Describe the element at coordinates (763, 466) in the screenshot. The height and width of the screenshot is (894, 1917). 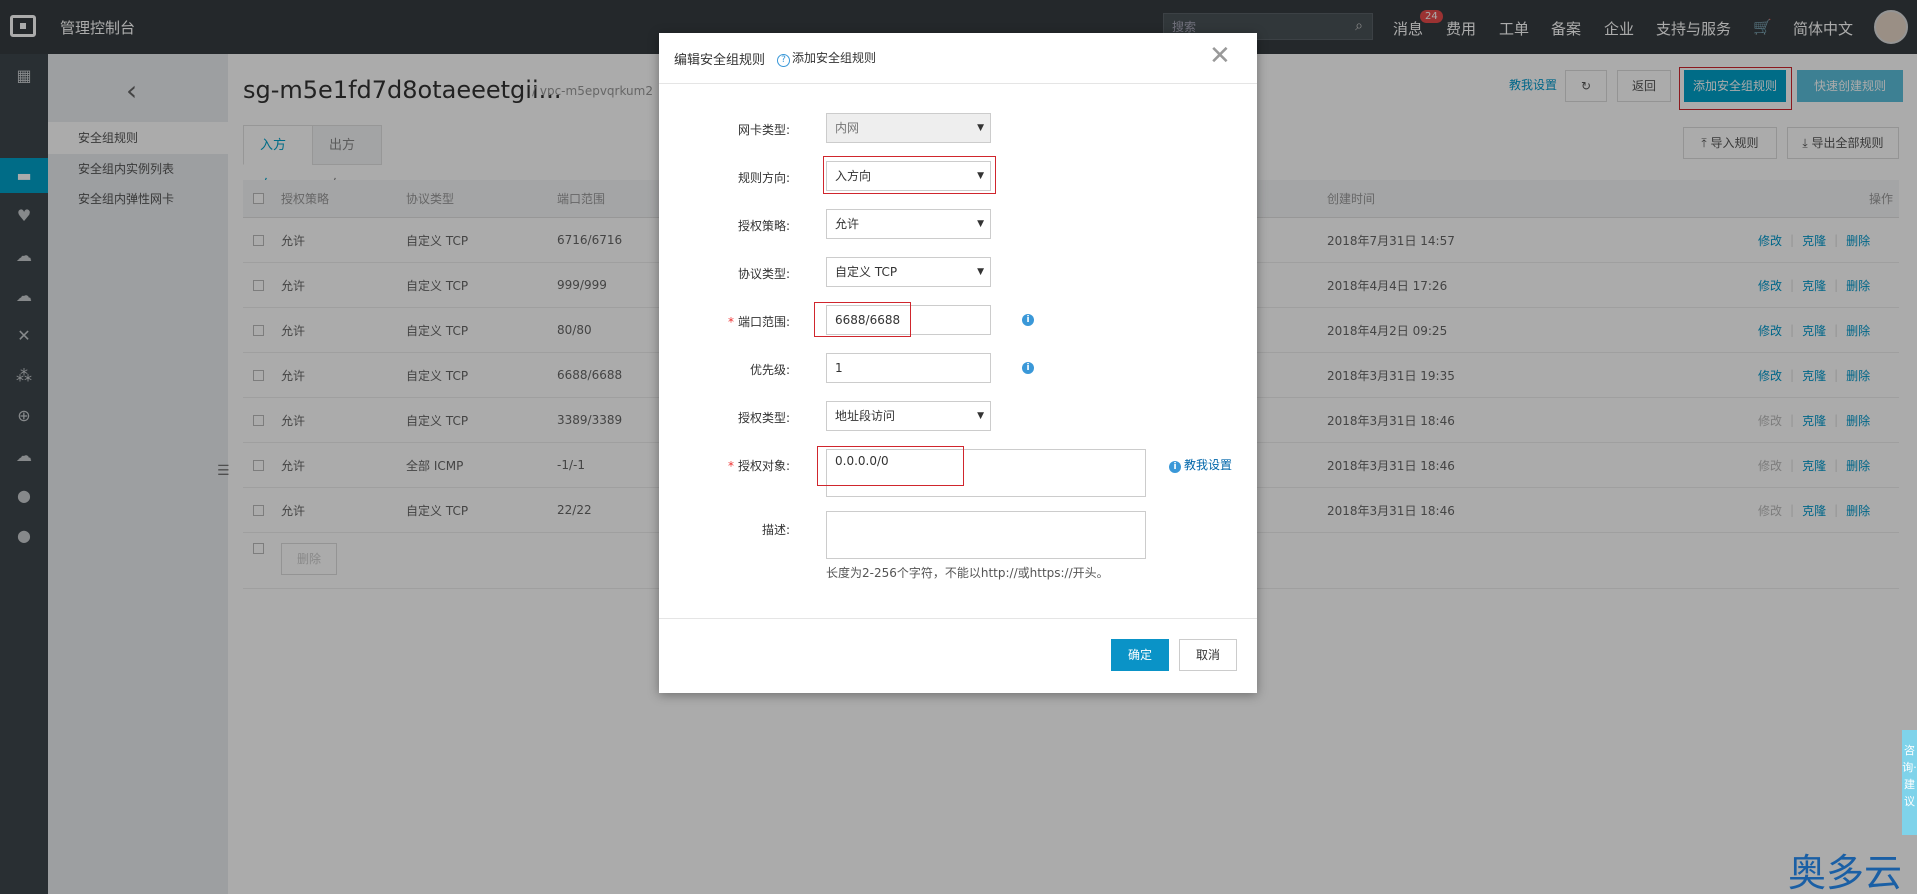
I see `auth-object-label-text: 授权对象:` at that location.